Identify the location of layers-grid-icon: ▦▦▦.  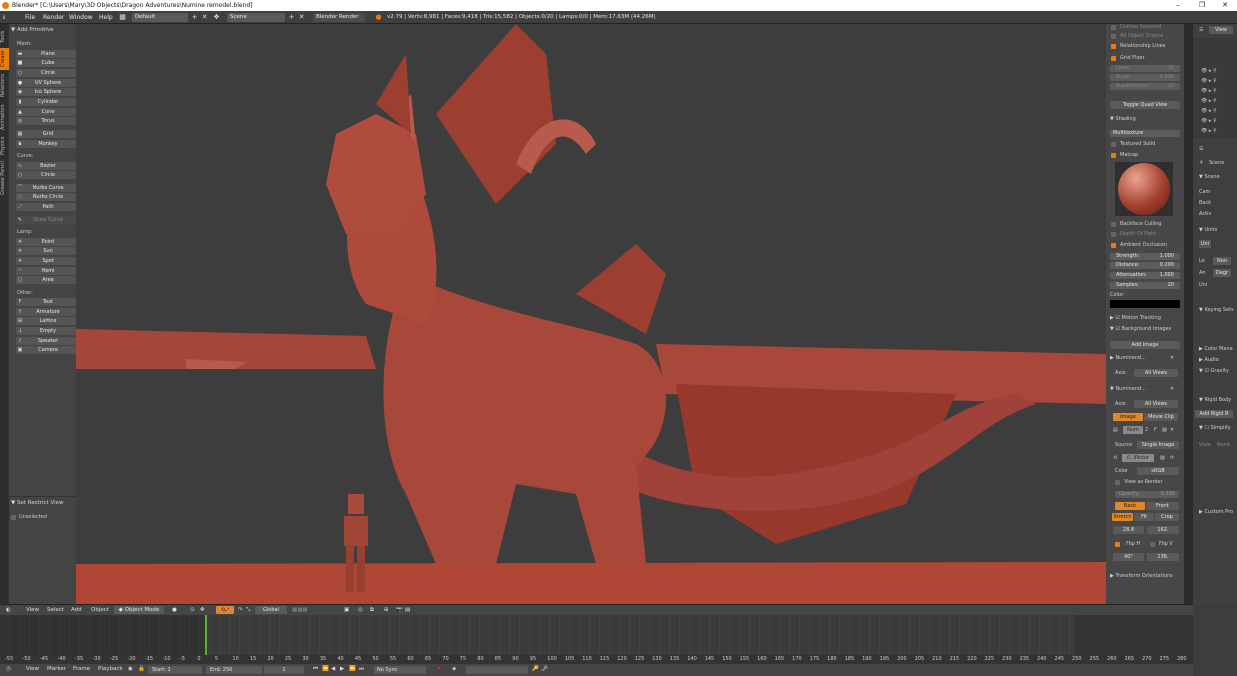
(300, 610).